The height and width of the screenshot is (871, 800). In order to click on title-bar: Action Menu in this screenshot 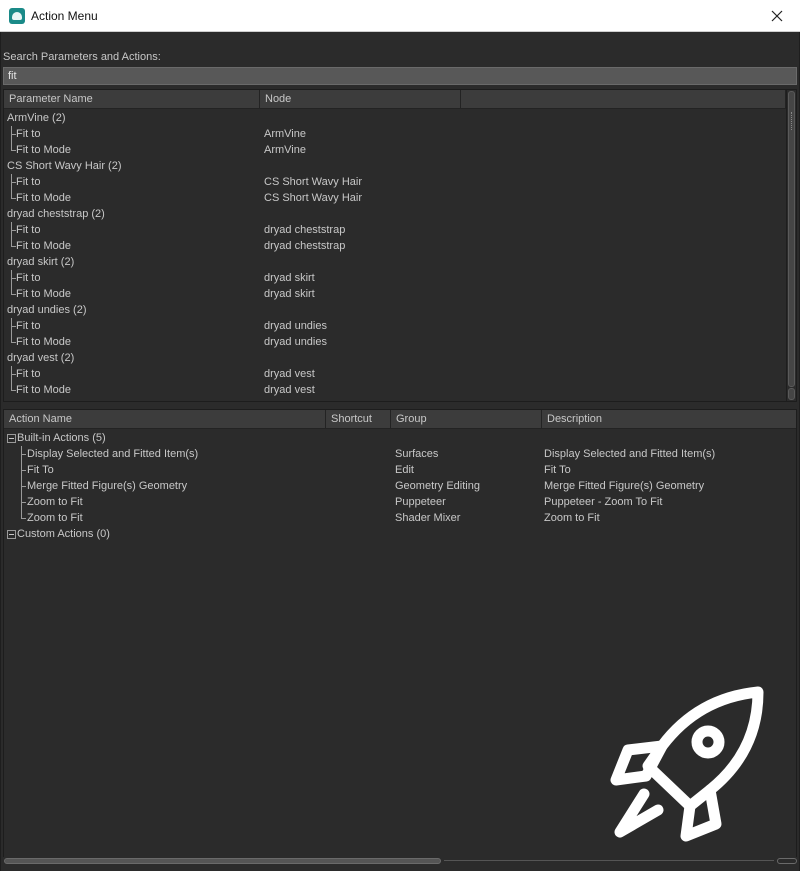, I will do `click(400, 16)`.